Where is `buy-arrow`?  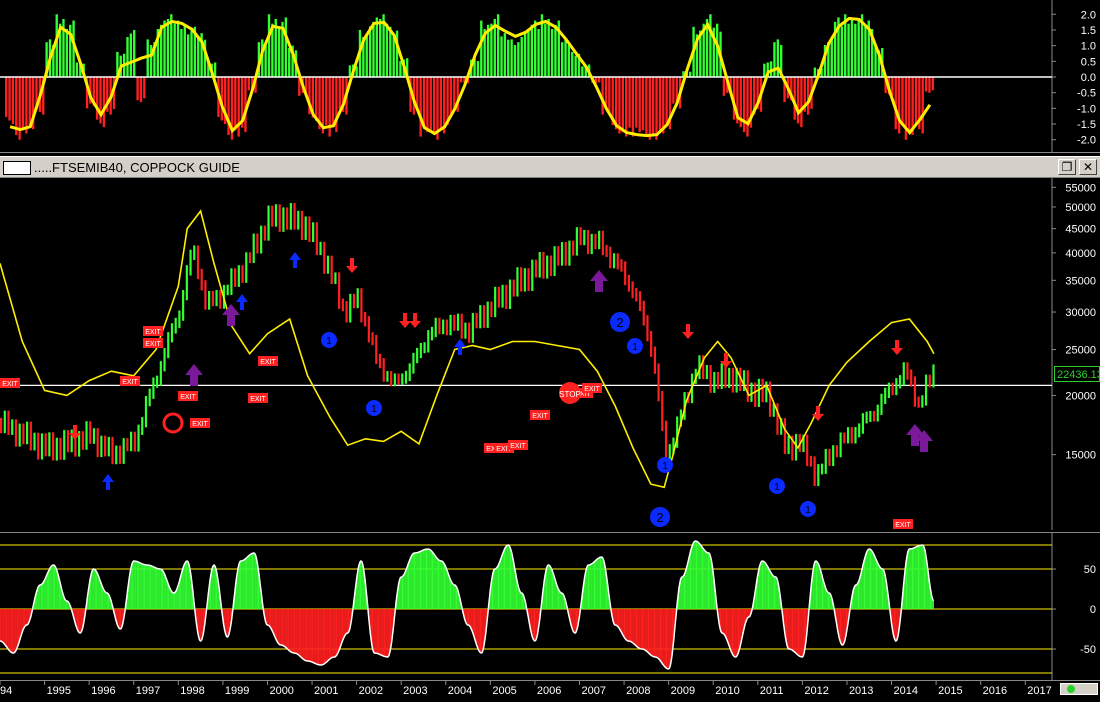
buy-arrow is located at coordinates (108, 482).